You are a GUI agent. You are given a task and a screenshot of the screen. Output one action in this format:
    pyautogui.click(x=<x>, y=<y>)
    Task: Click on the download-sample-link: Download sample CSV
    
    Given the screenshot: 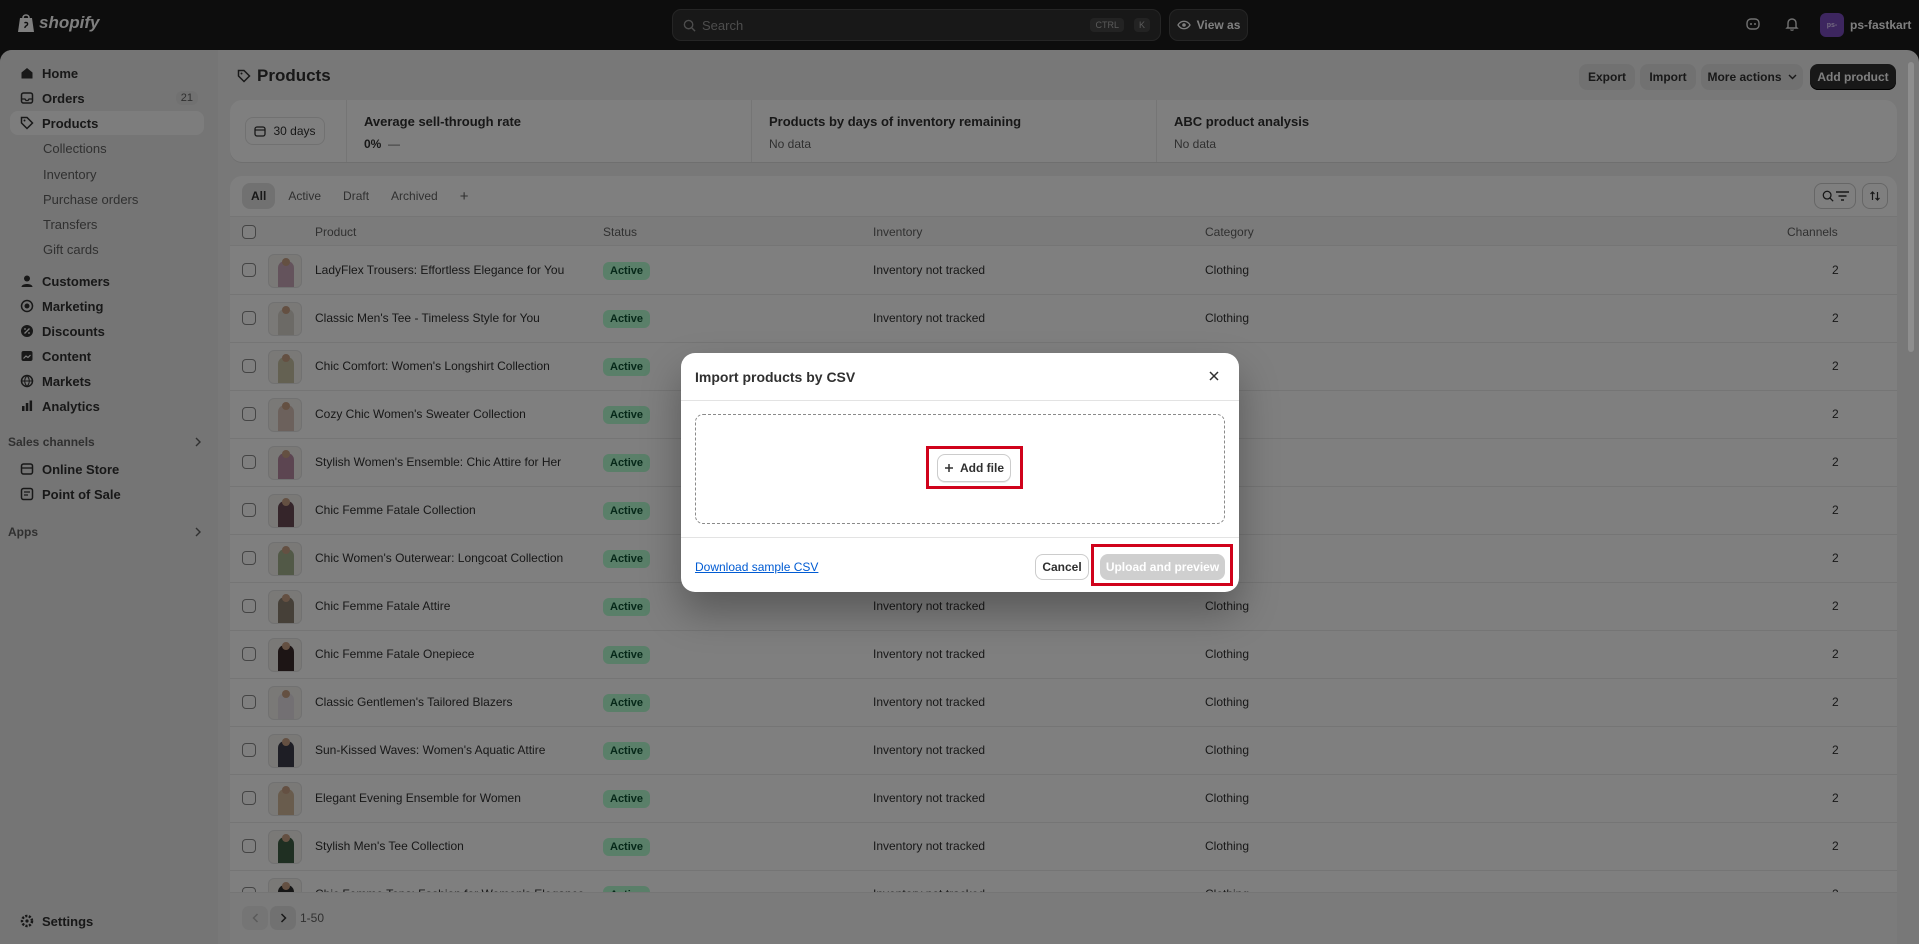 What is the action you would take?
    pyautogui.click(x=756, y=567)
    